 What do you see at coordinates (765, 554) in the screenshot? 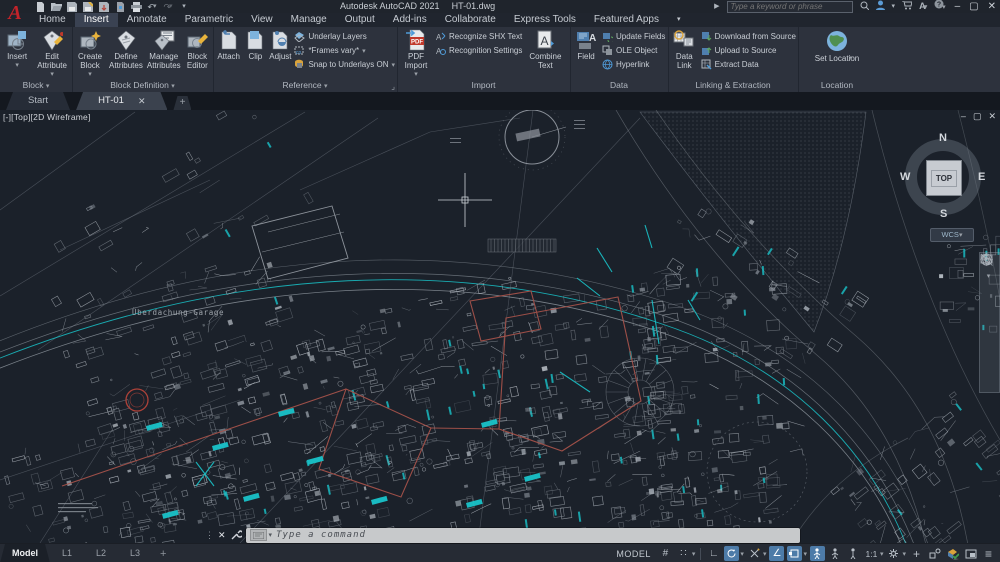
I see `isodraft-caret-icon: ▾` at bounding box center [765, 554].